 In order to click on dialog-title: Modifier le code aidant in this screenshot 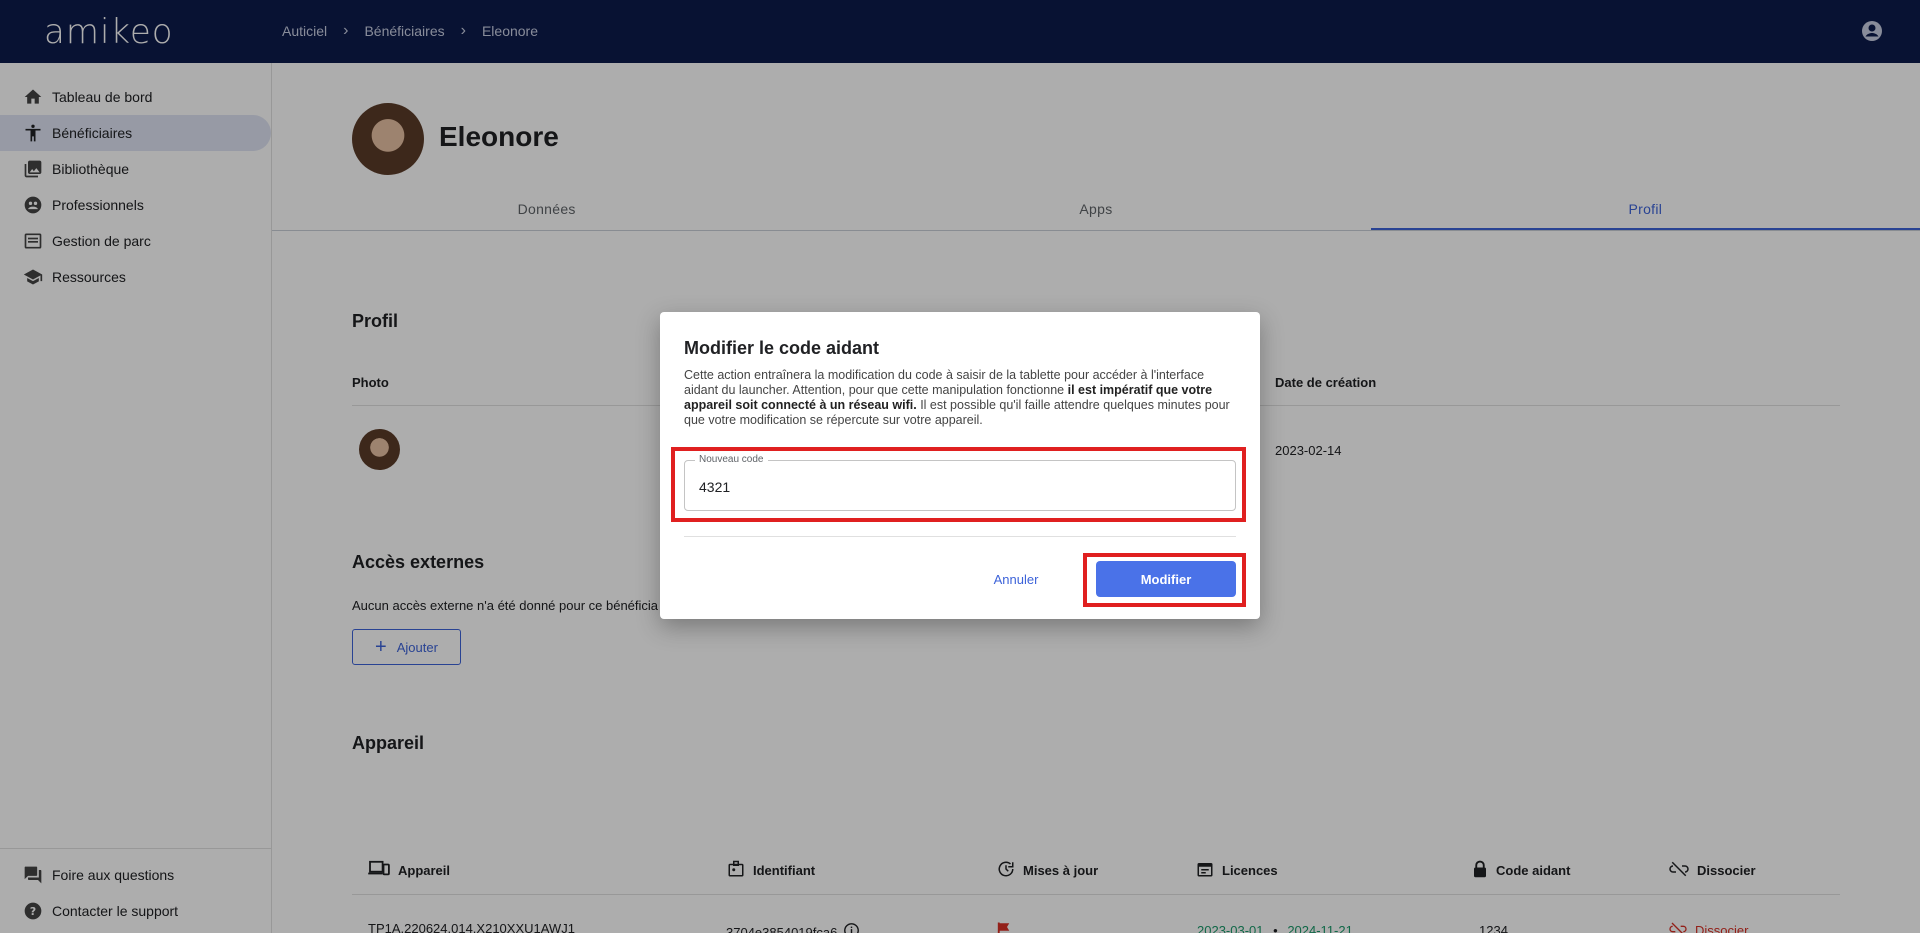, I will do `click(782, 348)`.